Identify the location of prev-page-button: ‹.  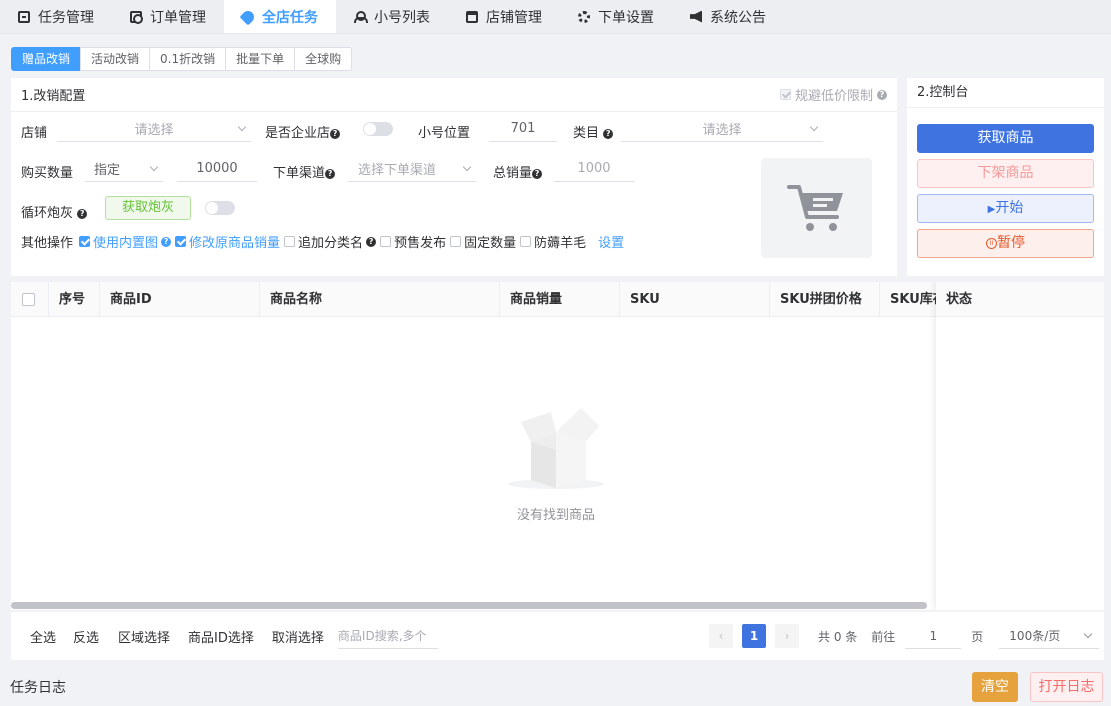
(721, 636).